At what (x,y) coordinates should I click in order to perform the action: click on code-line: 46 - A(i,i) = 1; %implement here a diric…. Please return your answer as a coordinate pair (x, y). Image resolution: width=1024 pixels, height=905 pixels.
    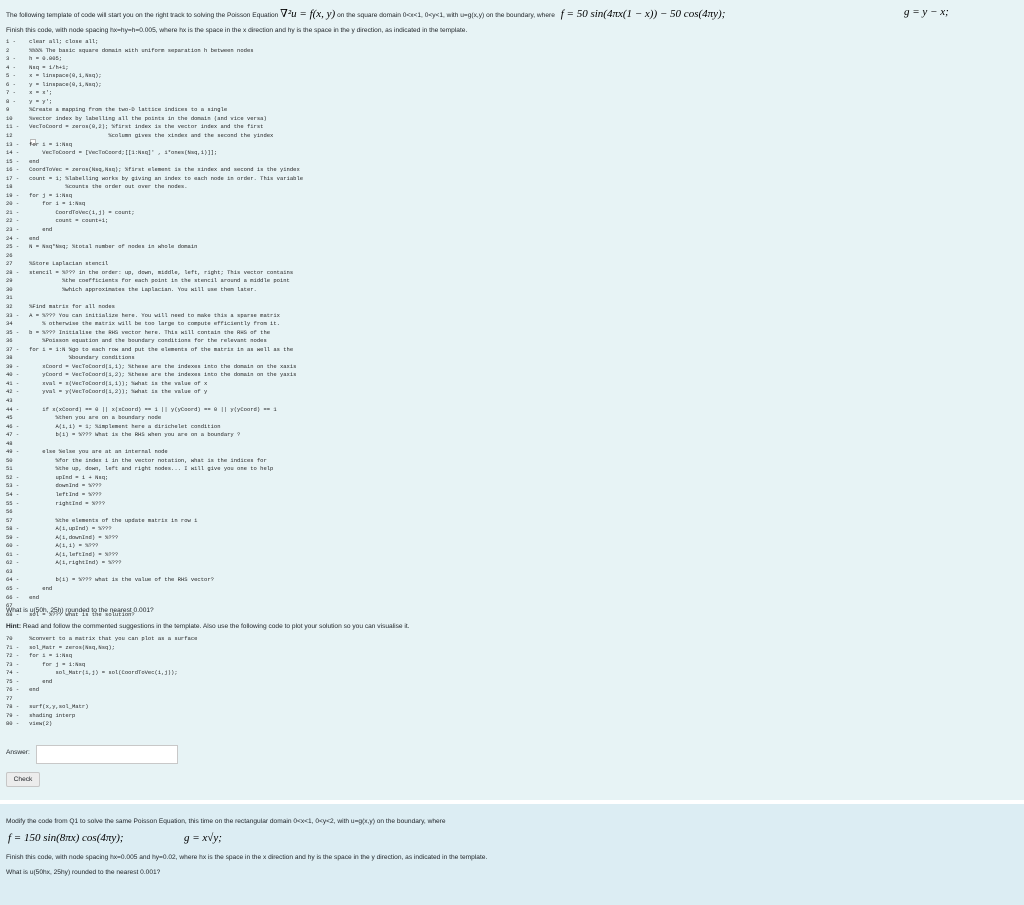
    Looking at the image, I should click on (113, 426).